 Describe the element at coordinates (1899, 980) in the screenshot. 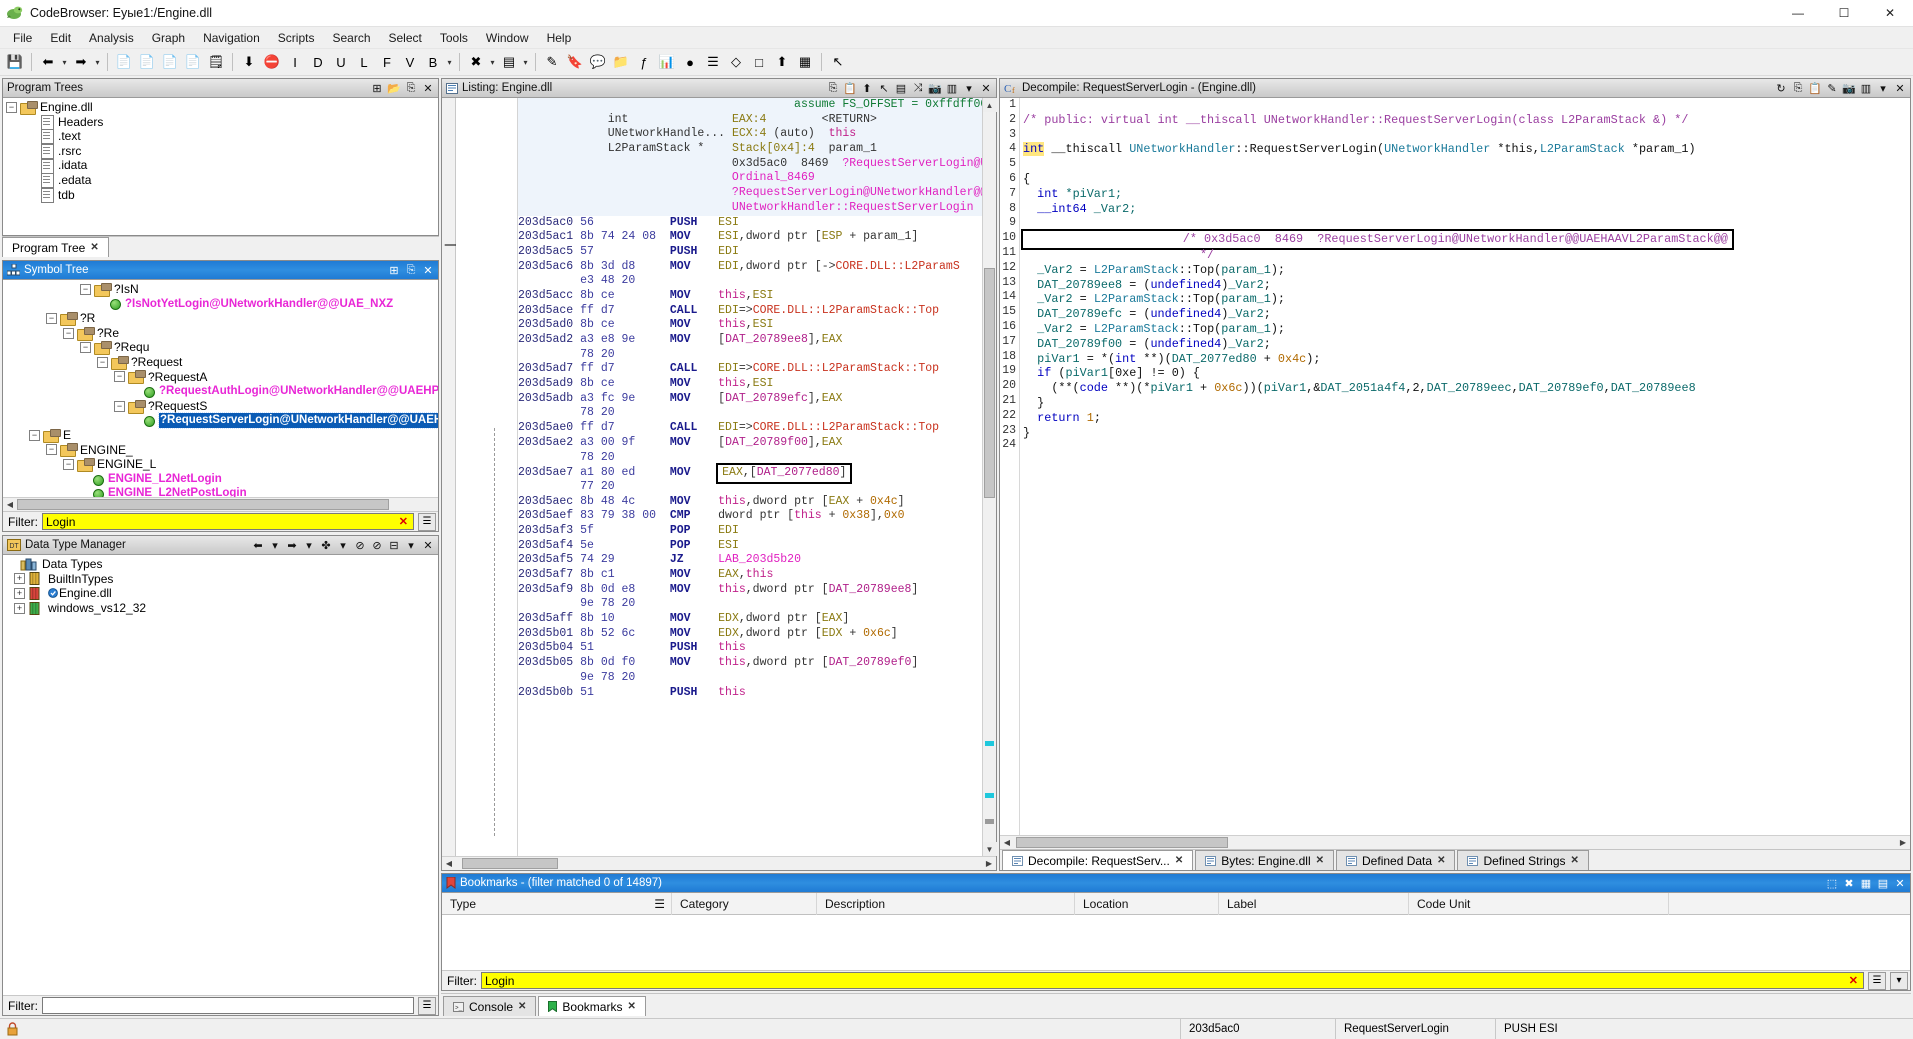

I see `bookmarks-filter-menu-icon: ▾` at that location.